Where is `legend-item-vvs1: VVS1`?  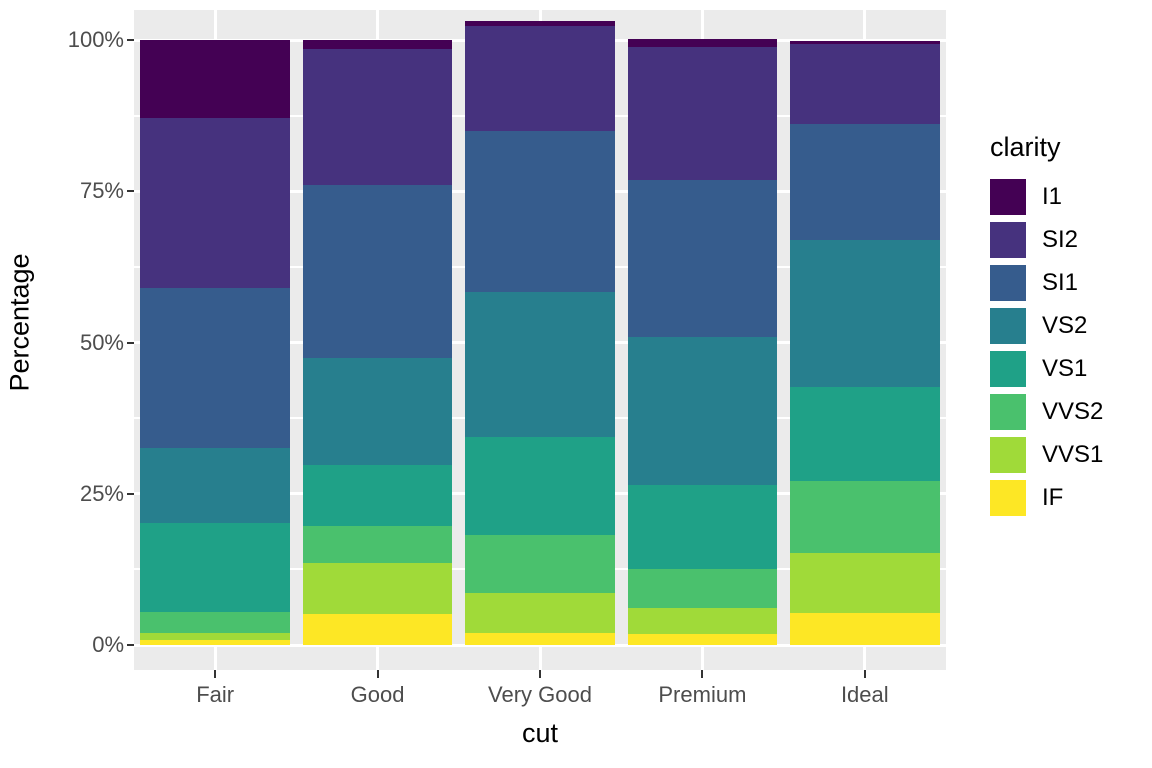
legend-item-vvs1: VVS1 is located at coordinates (1059, 454).